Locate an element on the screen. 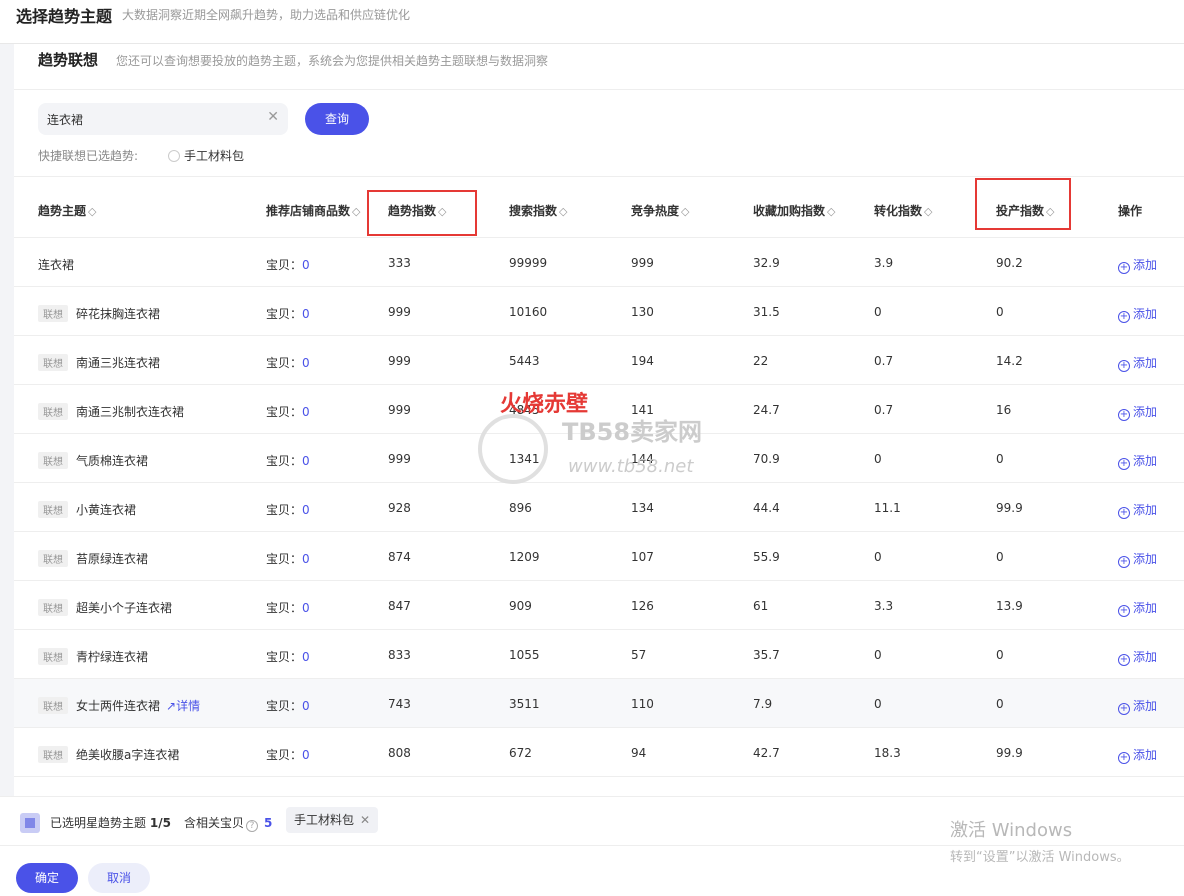 This screenshot has height=896, width=1184. help-icon: ? is located at coordinates (252, 826).